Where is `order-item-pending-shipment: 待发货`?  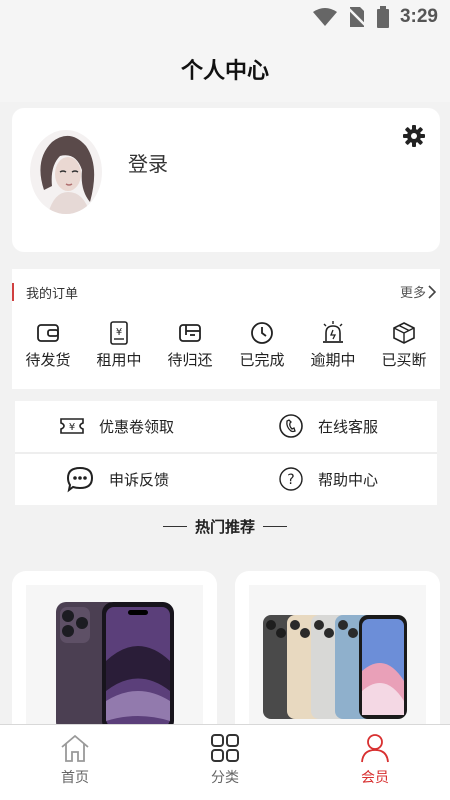
order-item-pending-shipment: 待发货 is located at coordinates (48, 345).